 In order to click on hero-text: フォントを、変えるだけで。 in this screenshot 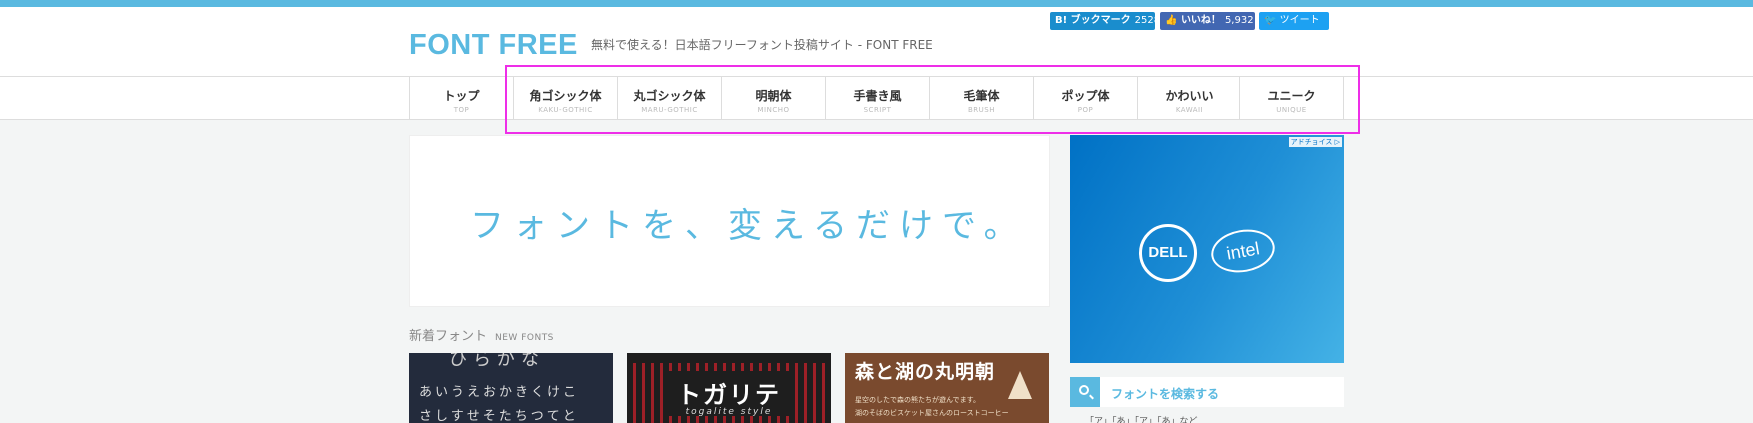, I will do `click(748, 226)`.